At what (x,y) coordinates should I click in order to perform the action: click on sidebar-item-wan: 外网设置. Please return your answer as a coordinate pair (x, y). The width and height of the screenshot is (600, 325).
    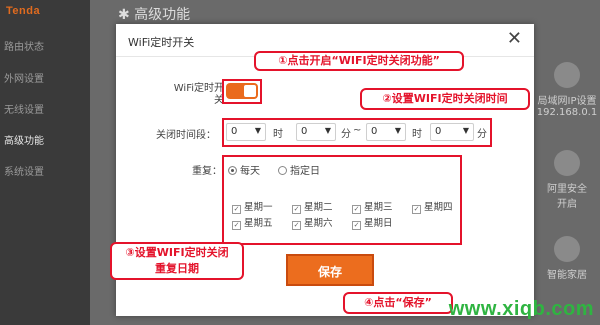
    Looking at the image, I should click on (24, 77).